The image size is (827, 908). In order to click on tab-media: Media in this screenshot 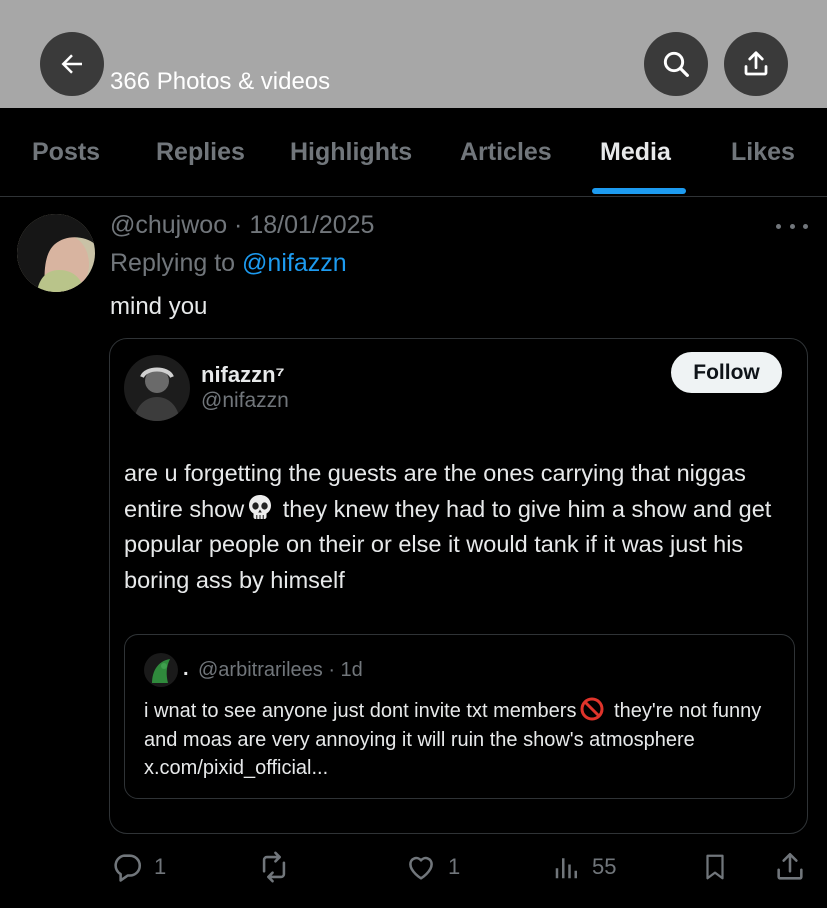, I will do `click(635, 152)`.